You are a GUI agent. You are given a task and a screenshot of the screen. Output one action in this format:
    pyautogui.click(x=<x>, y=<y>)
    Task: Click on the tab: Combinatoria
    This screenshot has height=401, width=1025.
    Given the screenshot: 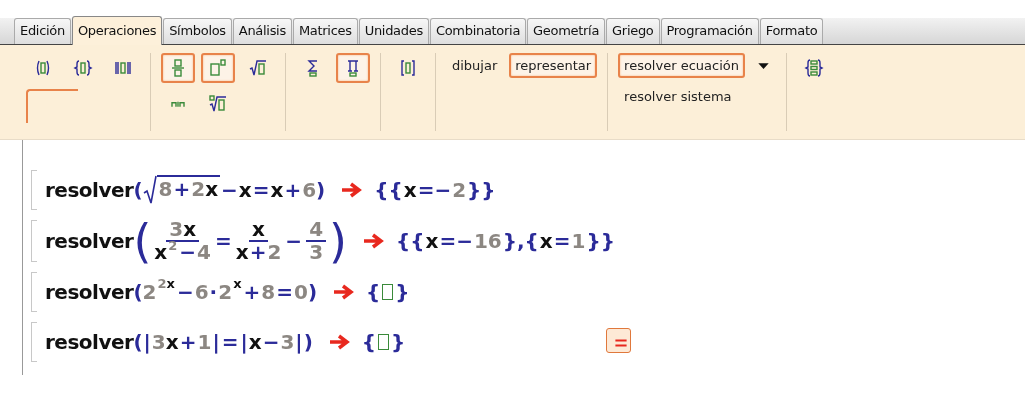 What is the action you would take?
    pyautogui.click(x=478, y=31)
    